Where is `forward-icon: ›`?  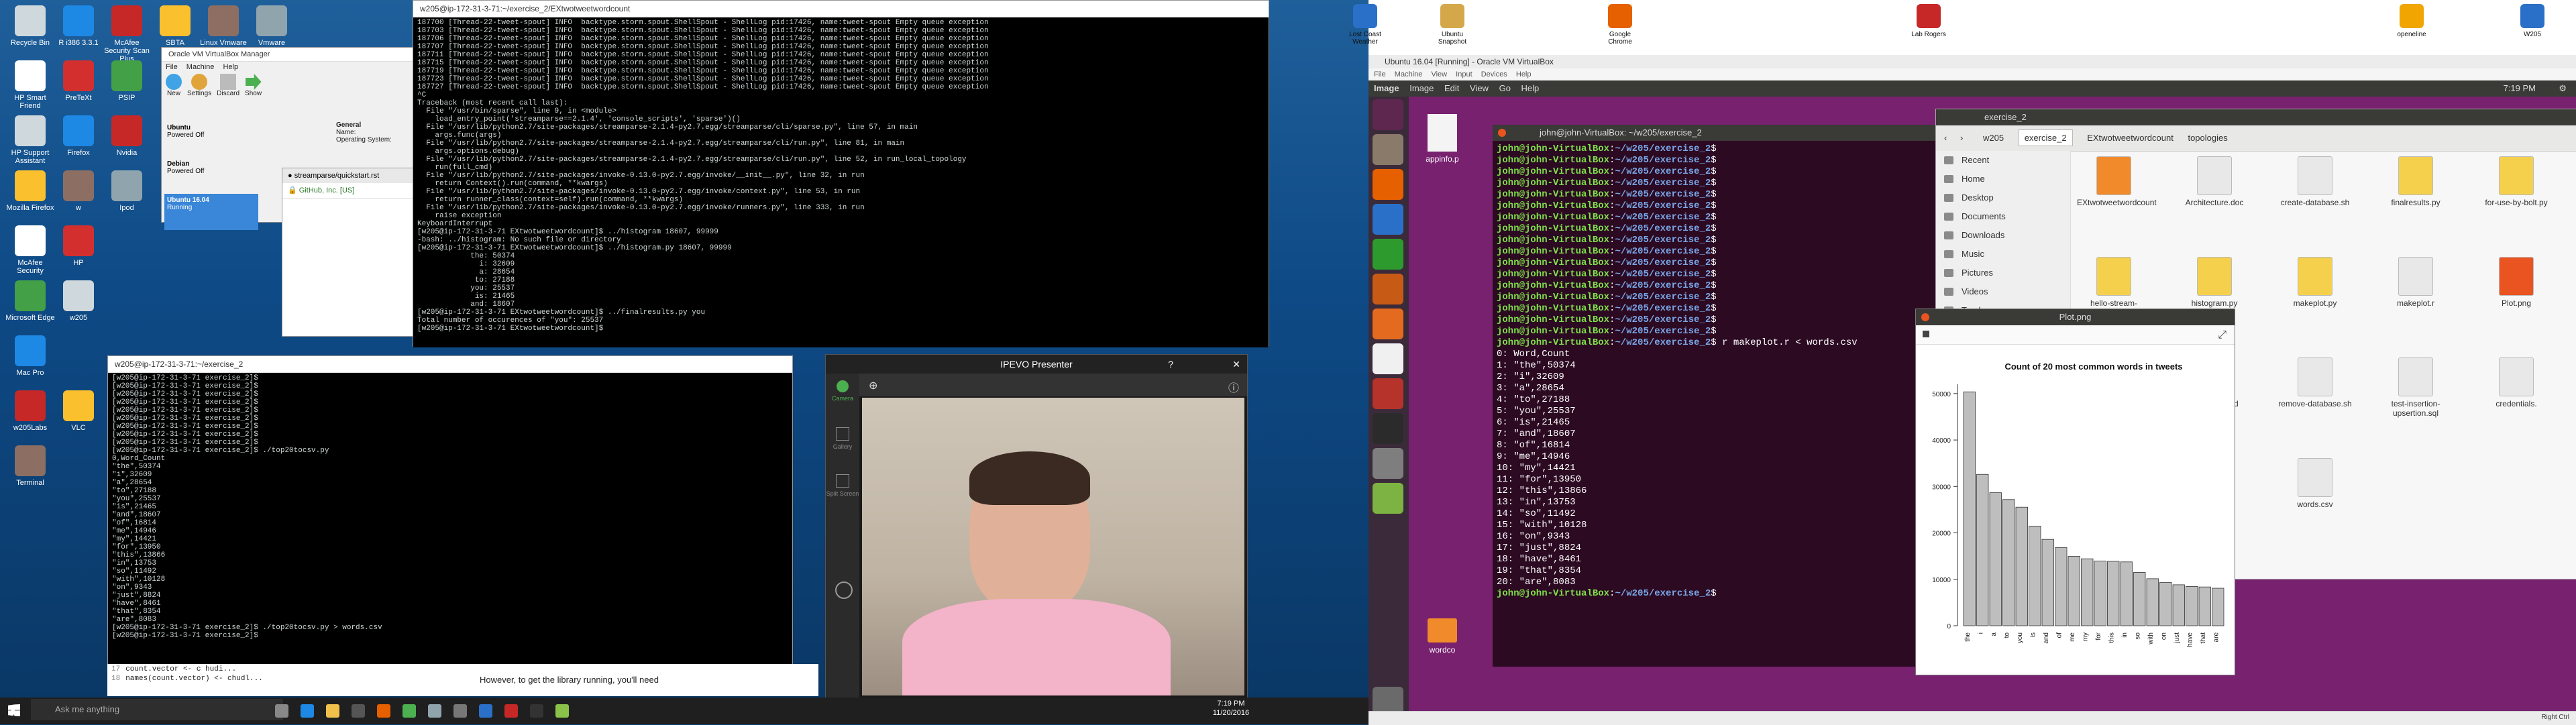
forward-icon: › is located at coordinates (1961, 138).